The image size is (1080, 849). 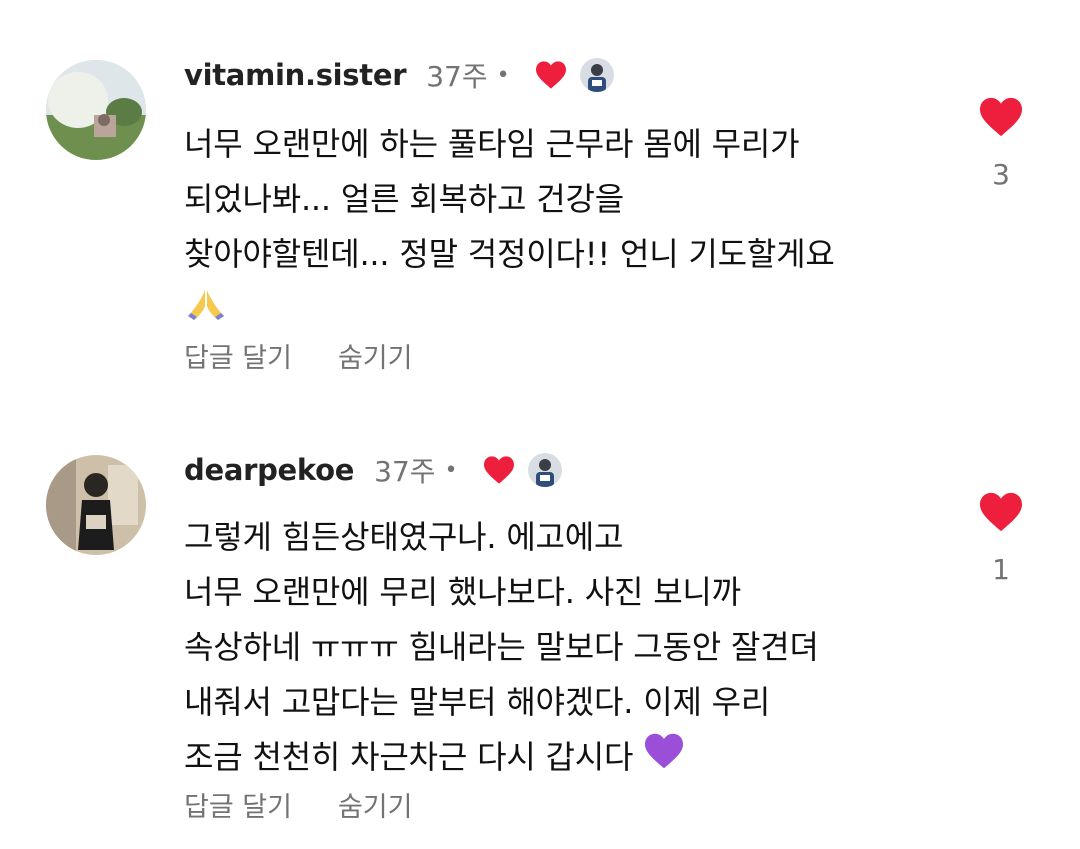 I want to click on comment-line: 너무 오랜만에 무리 했나보다. 사진 보니까, so click(x=462, y=592).